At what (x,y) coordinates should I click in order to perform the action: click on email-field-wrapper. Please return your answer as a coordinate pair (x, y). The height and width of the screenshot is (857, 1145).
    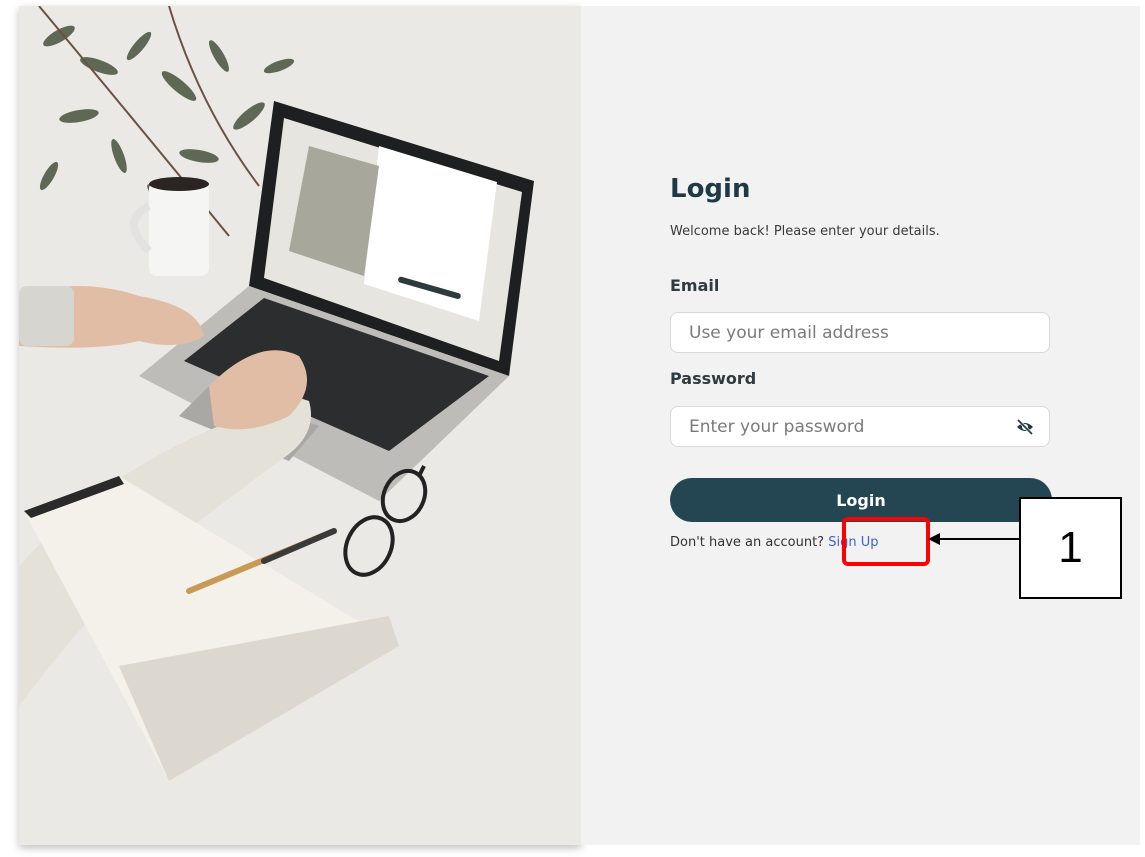
    Looking at the image, I should click on (860, 332).